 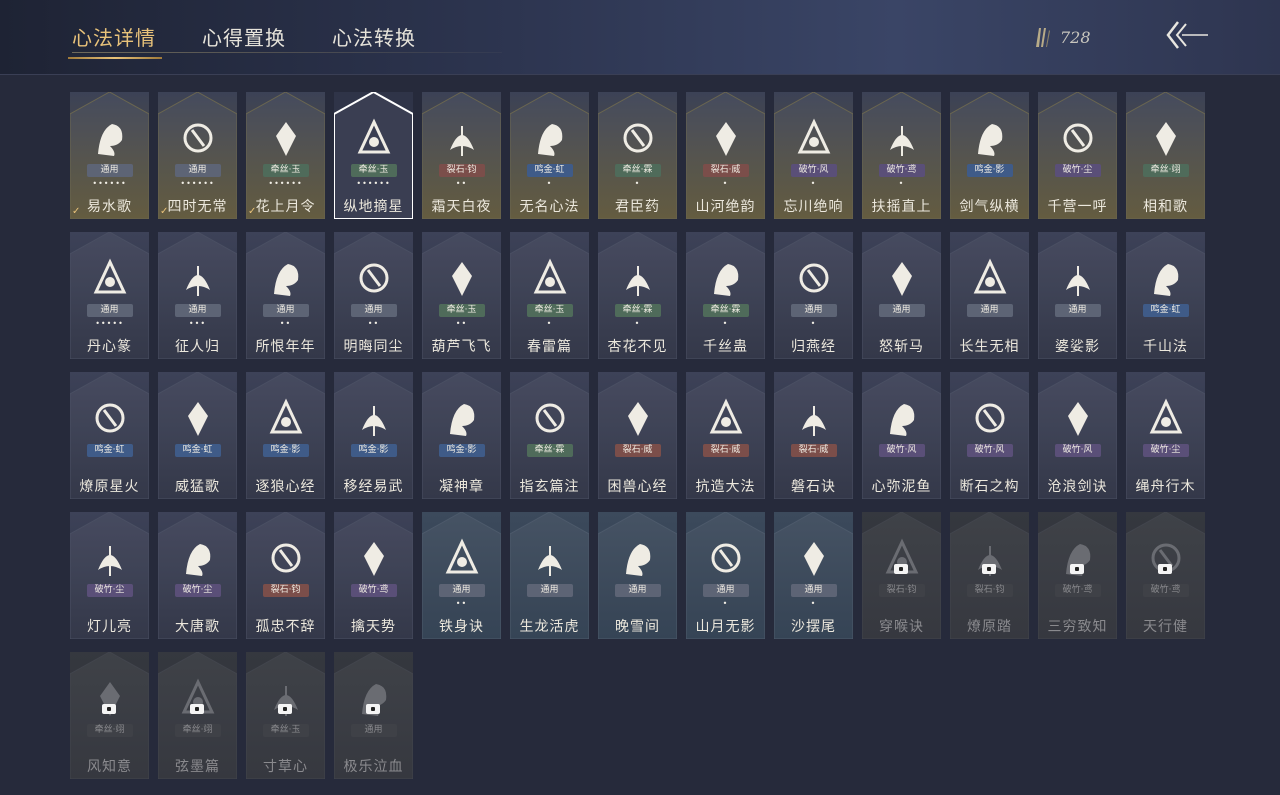 I want to click on heart-method-card: 牵丝·玉 •••••• 花上月令 ✓, so click(x=285, y=155).